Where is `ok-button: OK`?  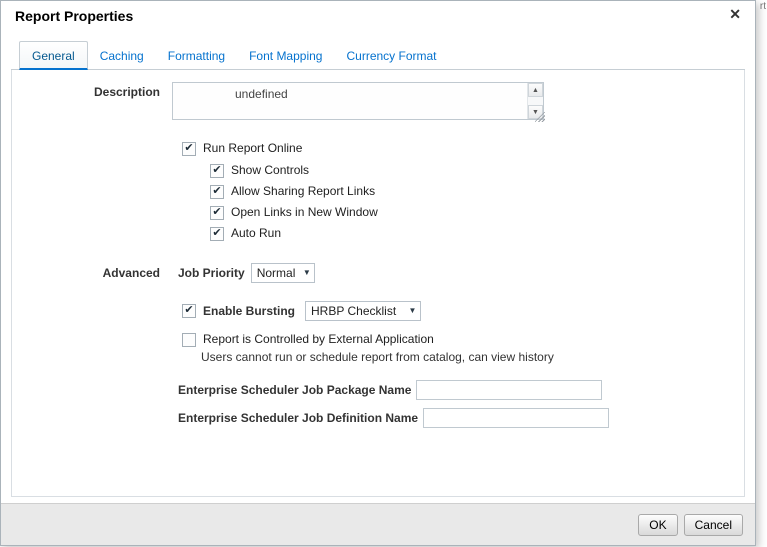 ok-button: OK is located at coordinates (658, 524).